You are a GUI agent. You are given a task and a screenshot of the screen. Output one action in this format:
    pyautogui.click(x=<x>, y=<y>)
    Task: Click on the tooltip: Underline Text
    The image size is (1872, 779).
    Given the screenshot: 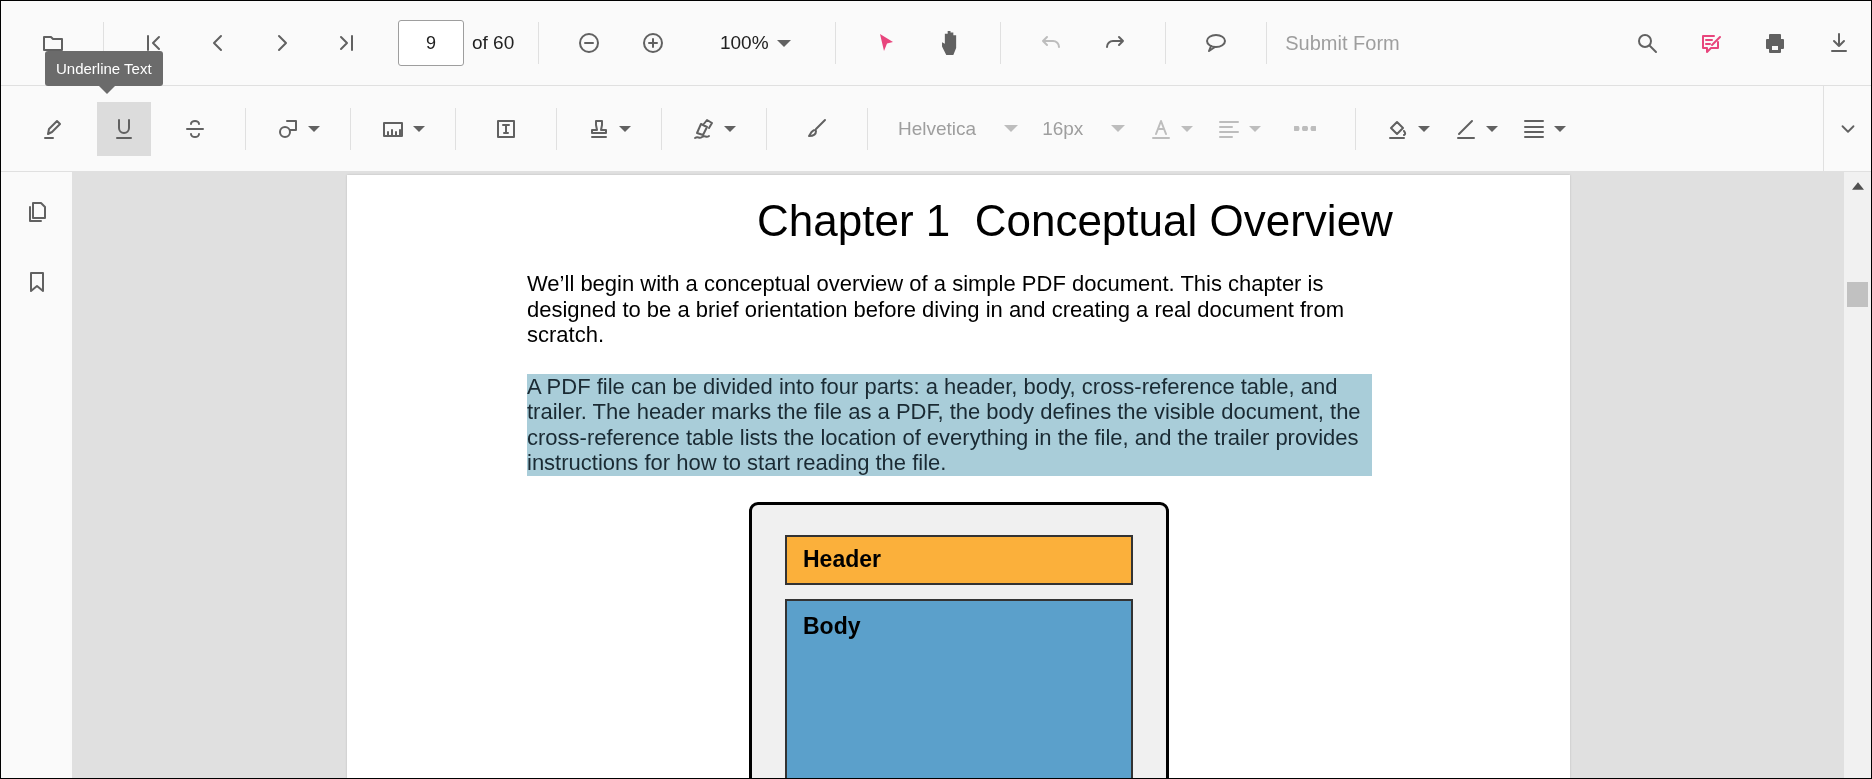 What is the action you would take?
    pyautogui.click(x=104, y=68)
    